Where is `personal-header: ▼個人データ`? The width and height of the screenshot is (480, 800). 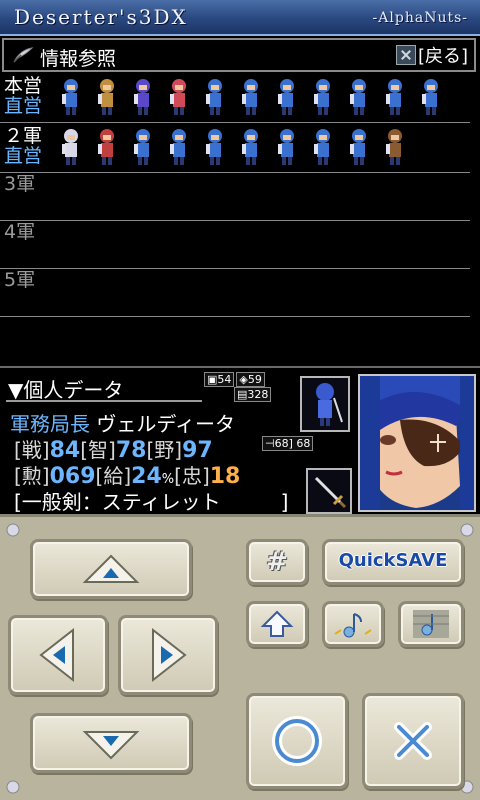
personal-header: ▼個人データ is located at coordinates (66, 390).